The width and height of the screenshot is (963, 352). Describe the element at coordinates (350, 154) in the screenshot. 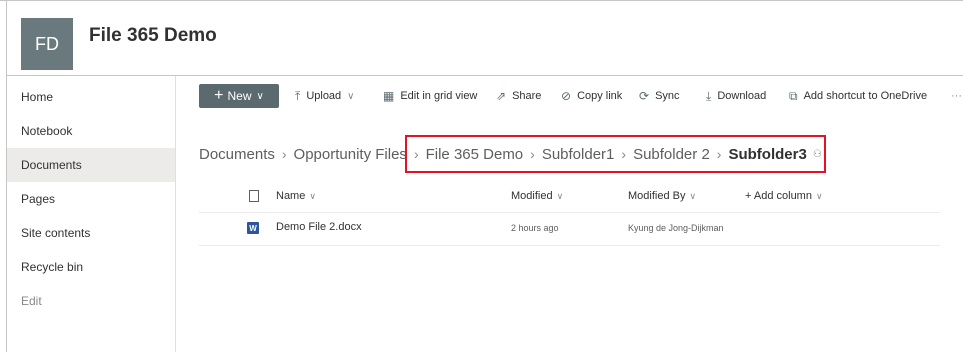

I see `breadcrumb-item-opportunity-files: Opportunity Files` at that location.